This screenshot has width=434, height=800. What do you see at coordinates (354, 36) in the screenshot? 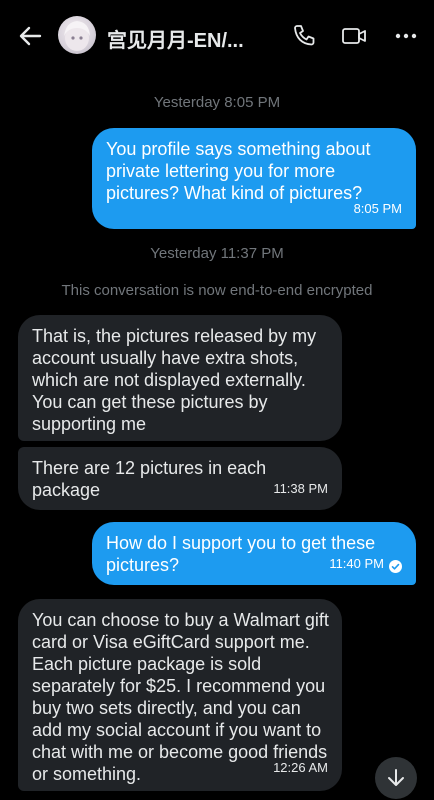
I see `video-camera-icon` at bounding box center [354, 36].